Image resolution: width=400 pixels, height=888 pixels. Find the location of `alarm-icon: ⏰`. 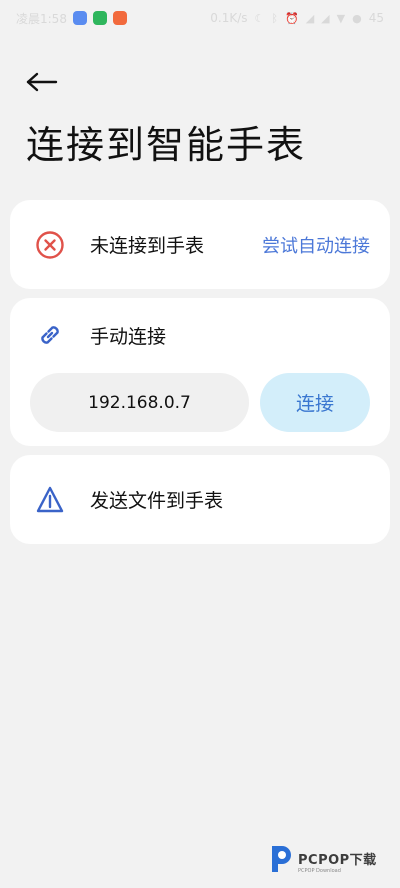

alarm-icon: ⏰ is located at coordinates (292, 18).